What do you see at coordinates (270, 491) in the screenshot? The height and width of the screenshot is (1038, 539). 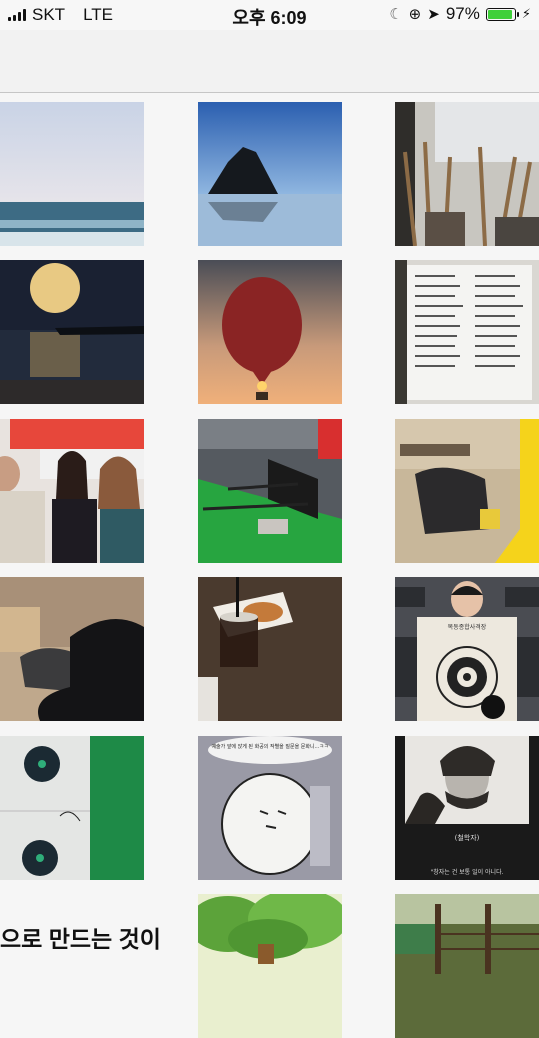 I see `photo-shooting-range-lanes` at bounding box center [270, 491].